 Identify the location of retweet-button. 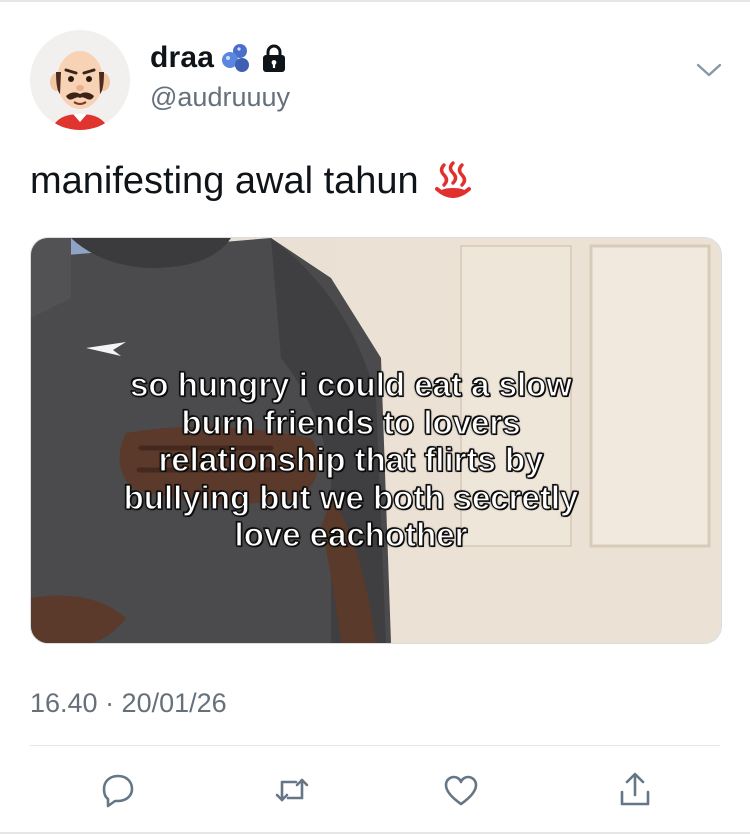
(292, 790).